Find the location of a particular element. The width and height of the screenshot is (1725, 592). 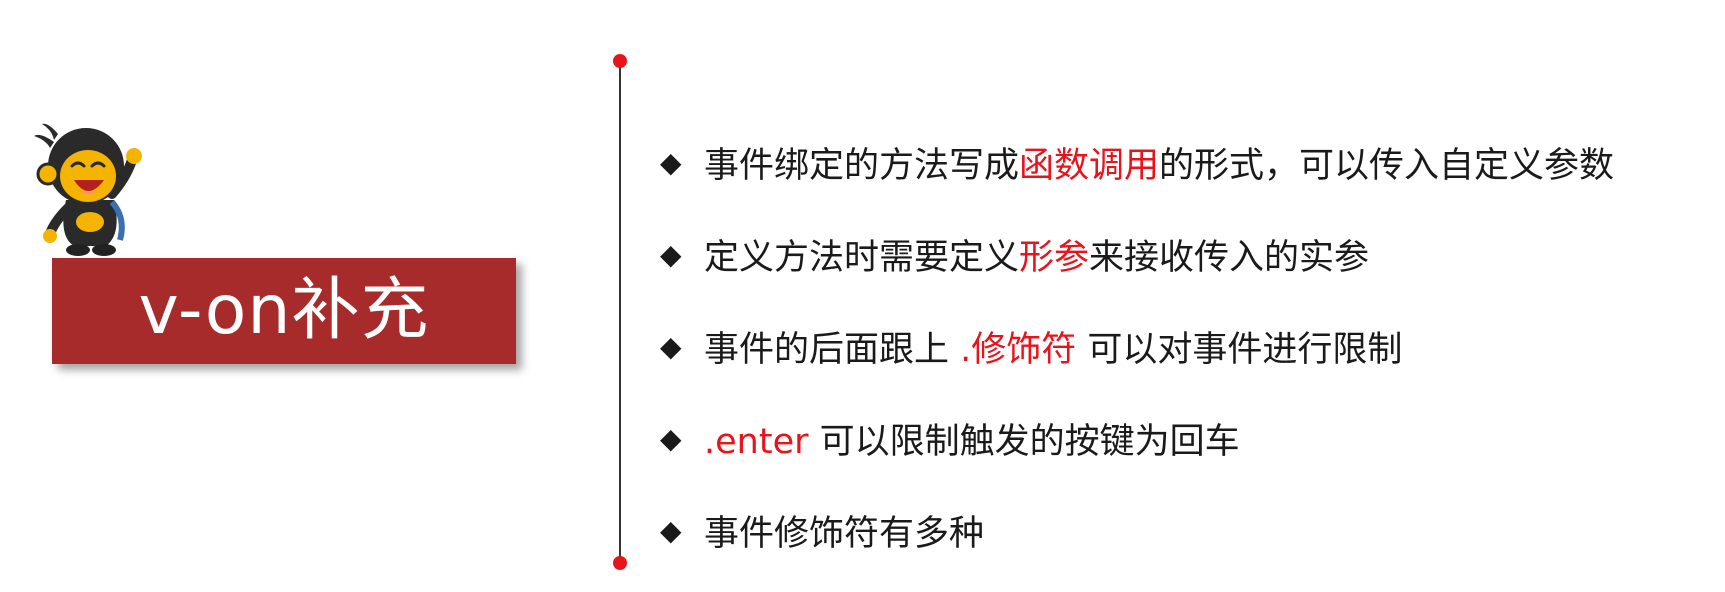

bullet-segment: 的形式，可以传入自定义参数 is located at coordinates (1387, 165).